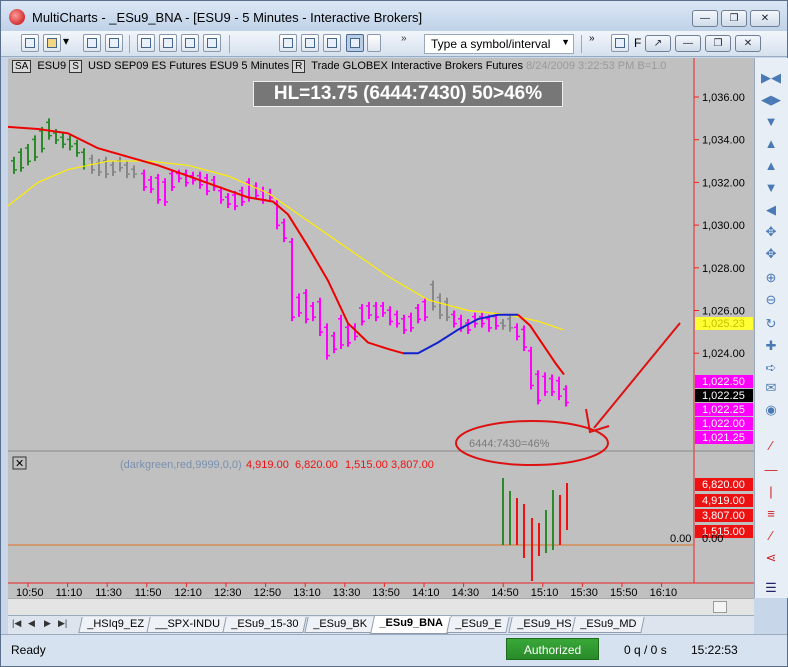 This screenshot has height=667, width=788. Describe the element at coordinates (374, 43) in the screenshot. I see `more-dropdown-icon` at that location.